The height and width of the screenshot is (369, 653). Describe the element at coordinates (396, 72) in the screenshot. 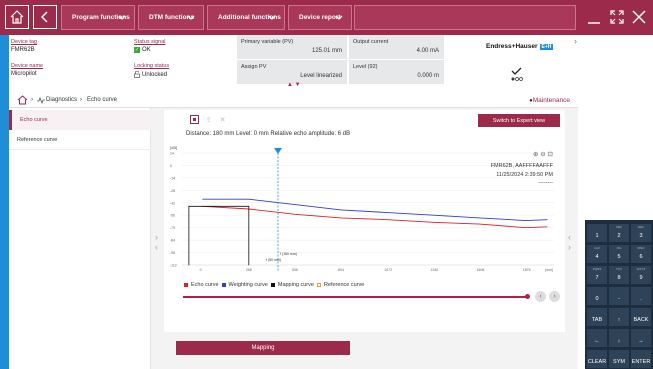

I see `level-box: Level (92) 0.000 m` at that location.